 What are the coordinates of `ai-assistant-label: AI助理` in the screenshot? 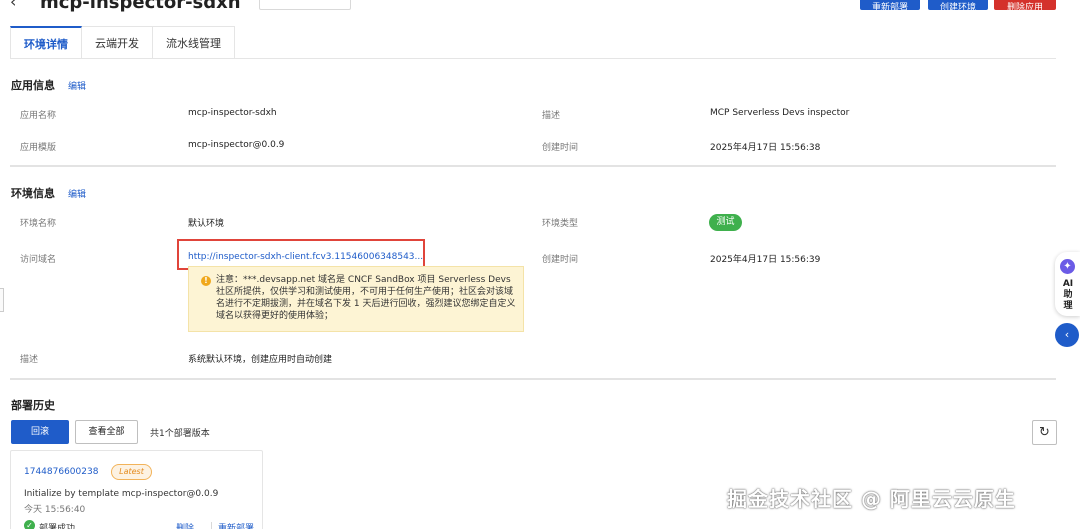 It's located at (1068, 295).